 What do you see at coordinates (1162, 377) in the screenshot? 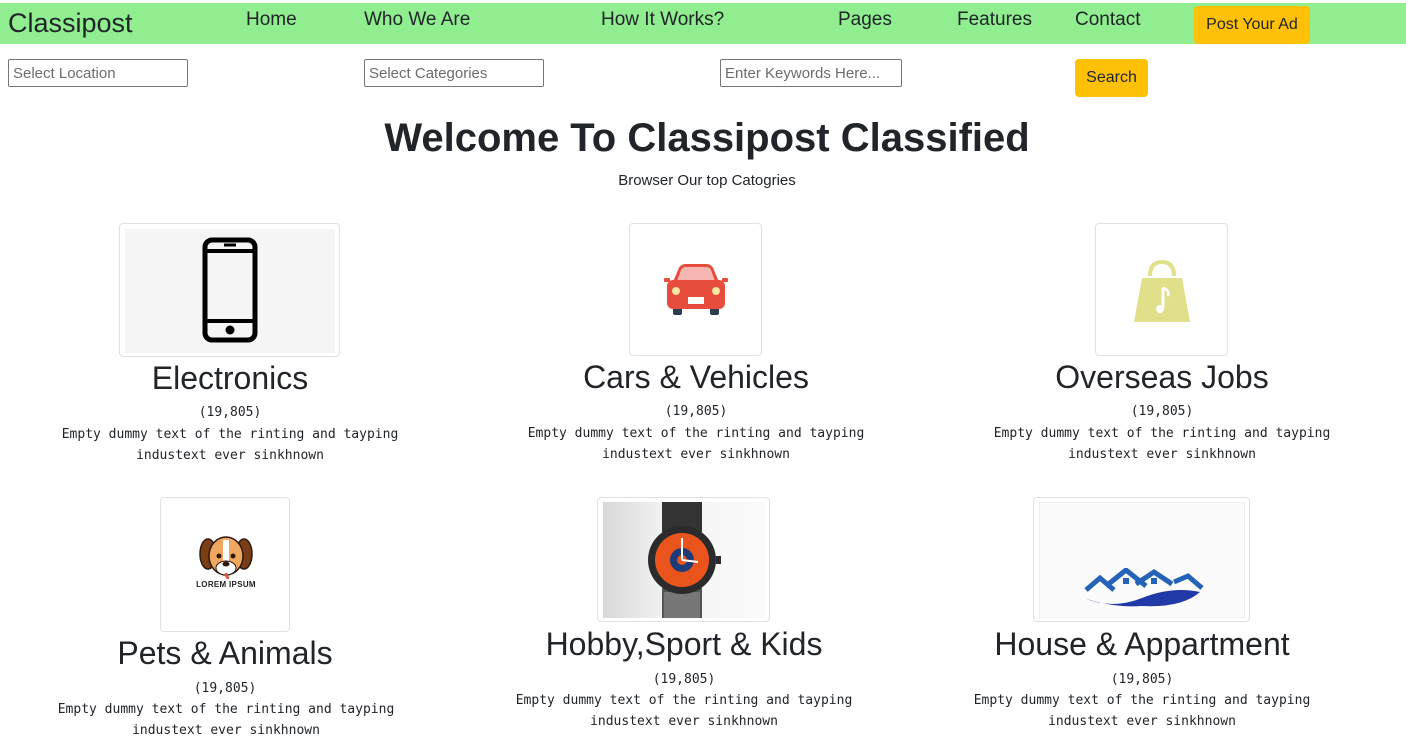
I see `category-title: Overseas Jobs` at bounding box center [1162, 377].